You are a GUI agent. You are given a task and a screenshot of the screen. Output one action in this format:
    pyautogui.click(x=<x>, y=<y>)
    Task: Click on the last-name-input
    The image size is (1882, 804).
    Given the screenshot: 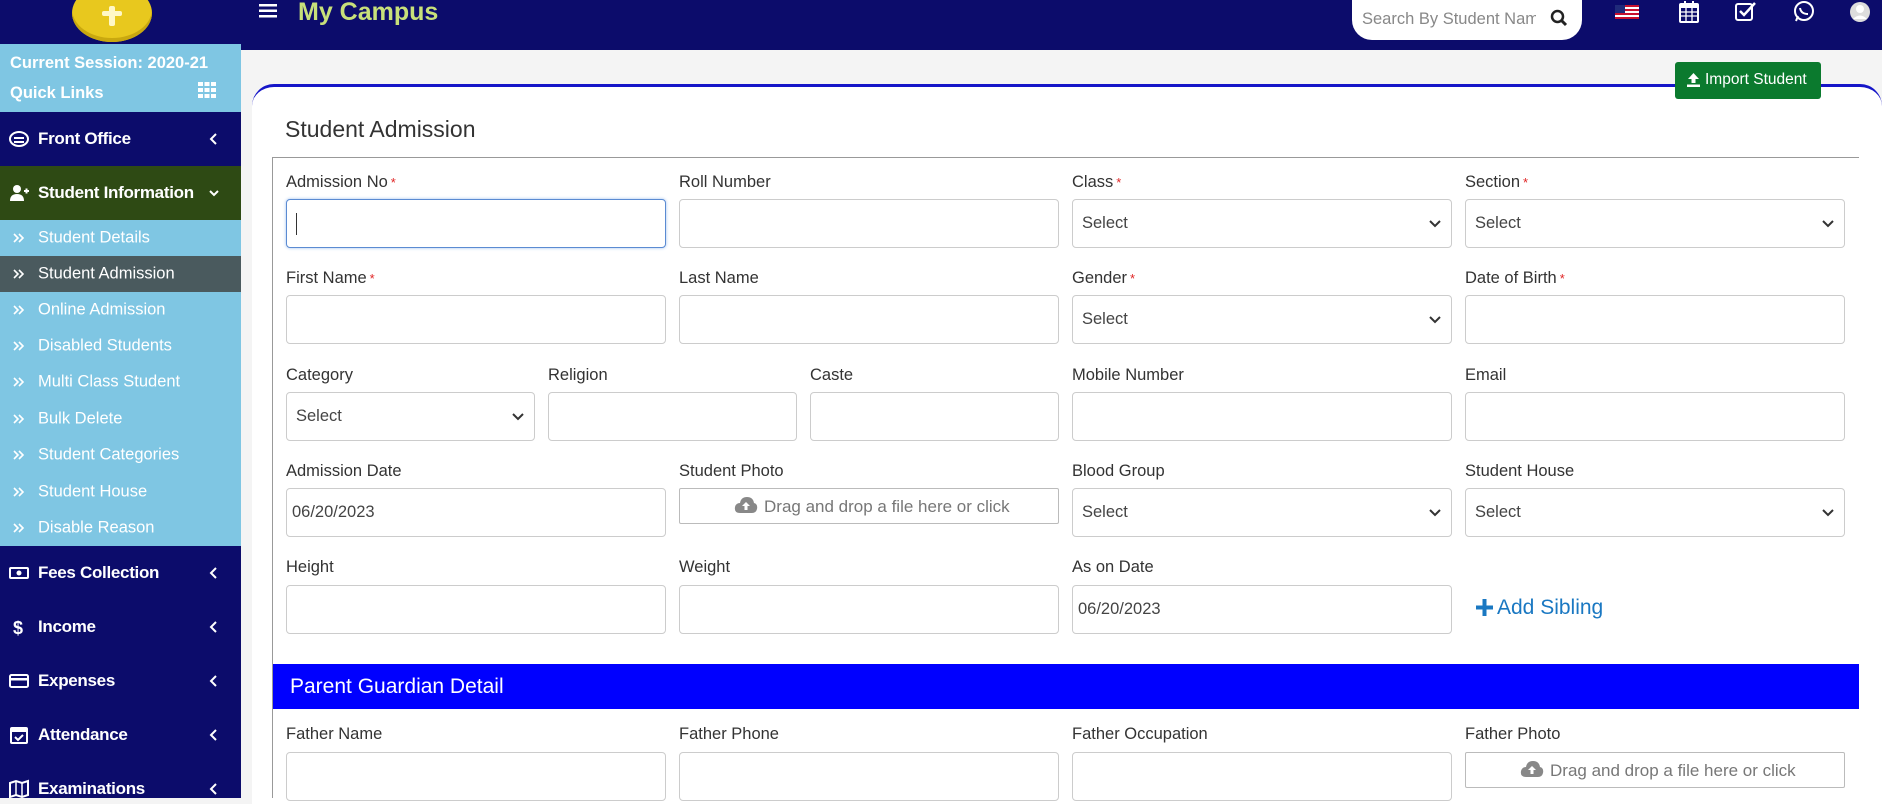 What is the action you would take?
    pyautogui.click(x=869, y=319)
    